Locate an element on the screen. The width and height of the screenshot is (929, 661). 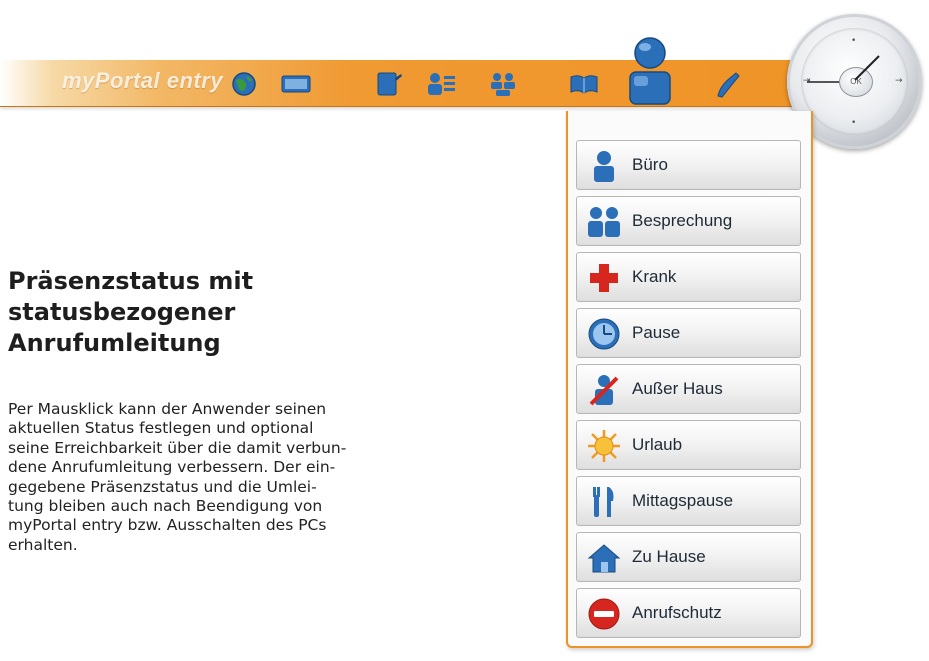
heading-line: Anrufumleitung is located at coordinates (114, 343).